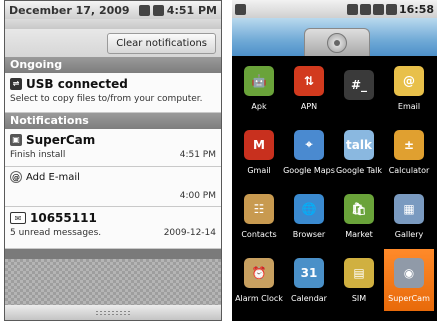  Describe the element at coordinates (409, 144) in the screenshot. I see `calculator-icon: ±` at that location.